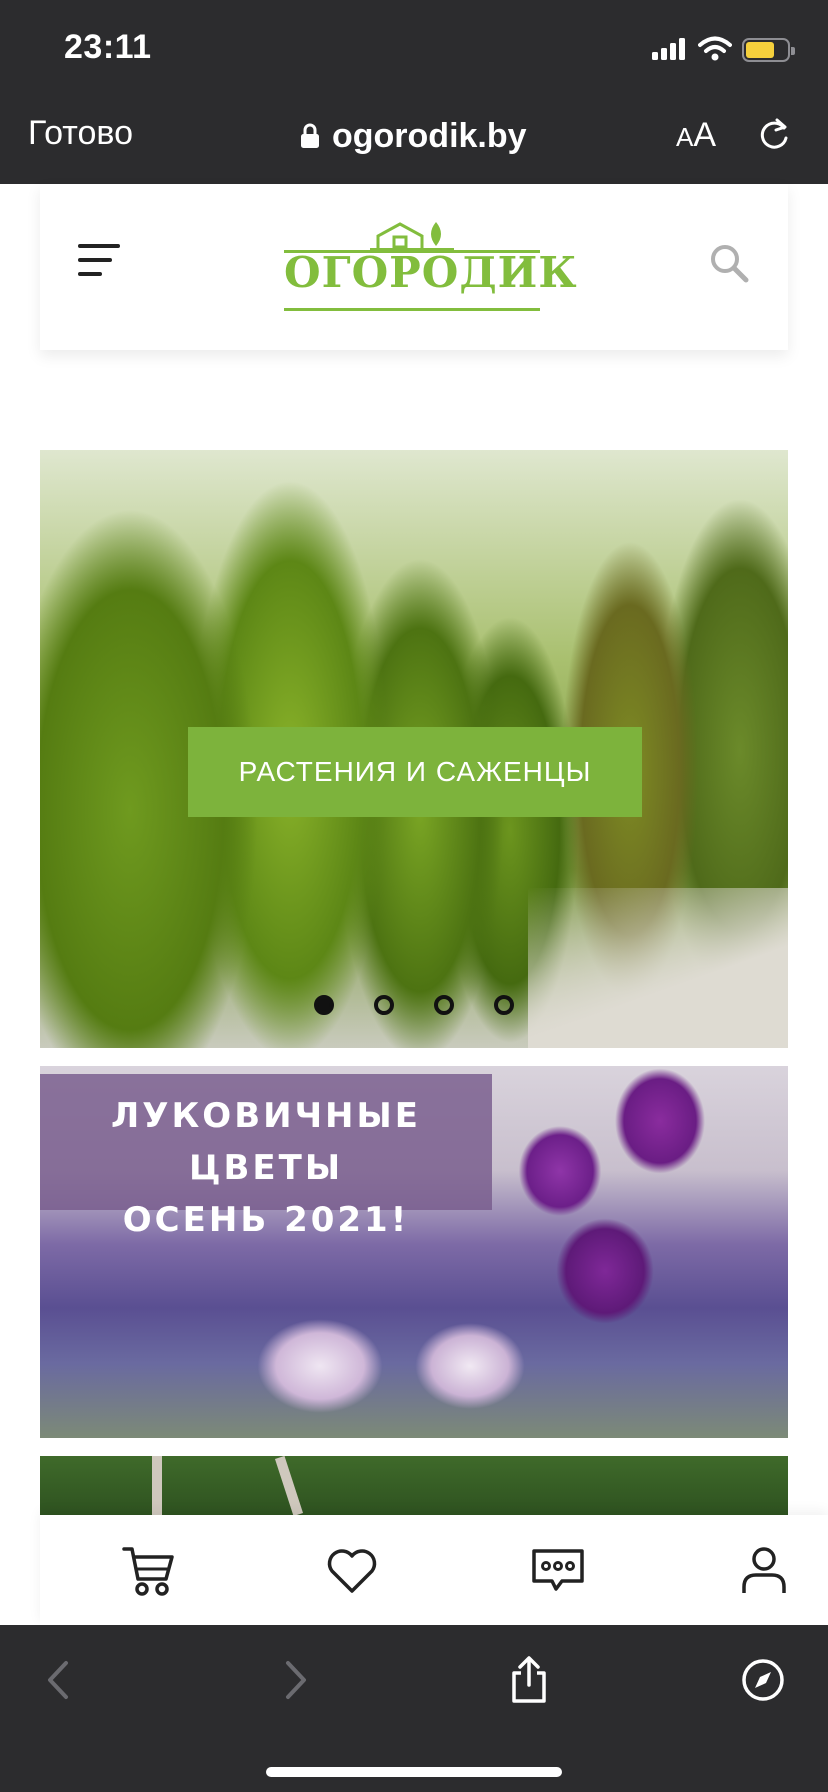 Image resolution: width=828 pixels, height=1792 pixels. What do you see at coordinates (558, 1571) in the screenshot?
I see `chat-icon` at bounding box center [558, 1571].